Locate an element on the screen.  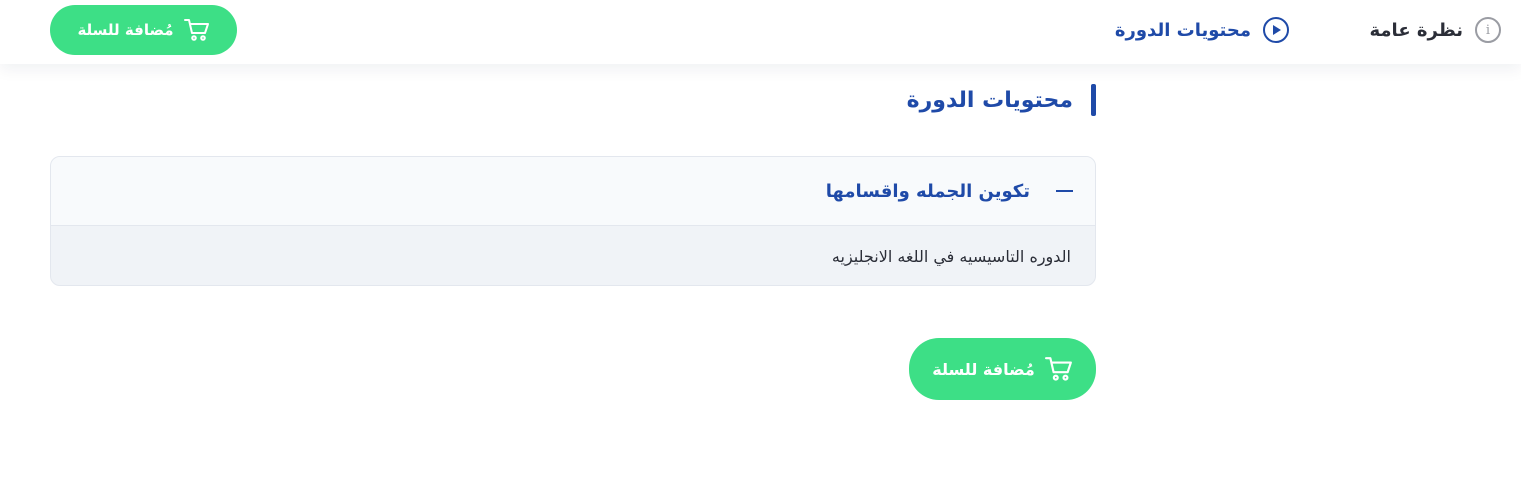
info-icon: i is located at coordinates (1488, 30).